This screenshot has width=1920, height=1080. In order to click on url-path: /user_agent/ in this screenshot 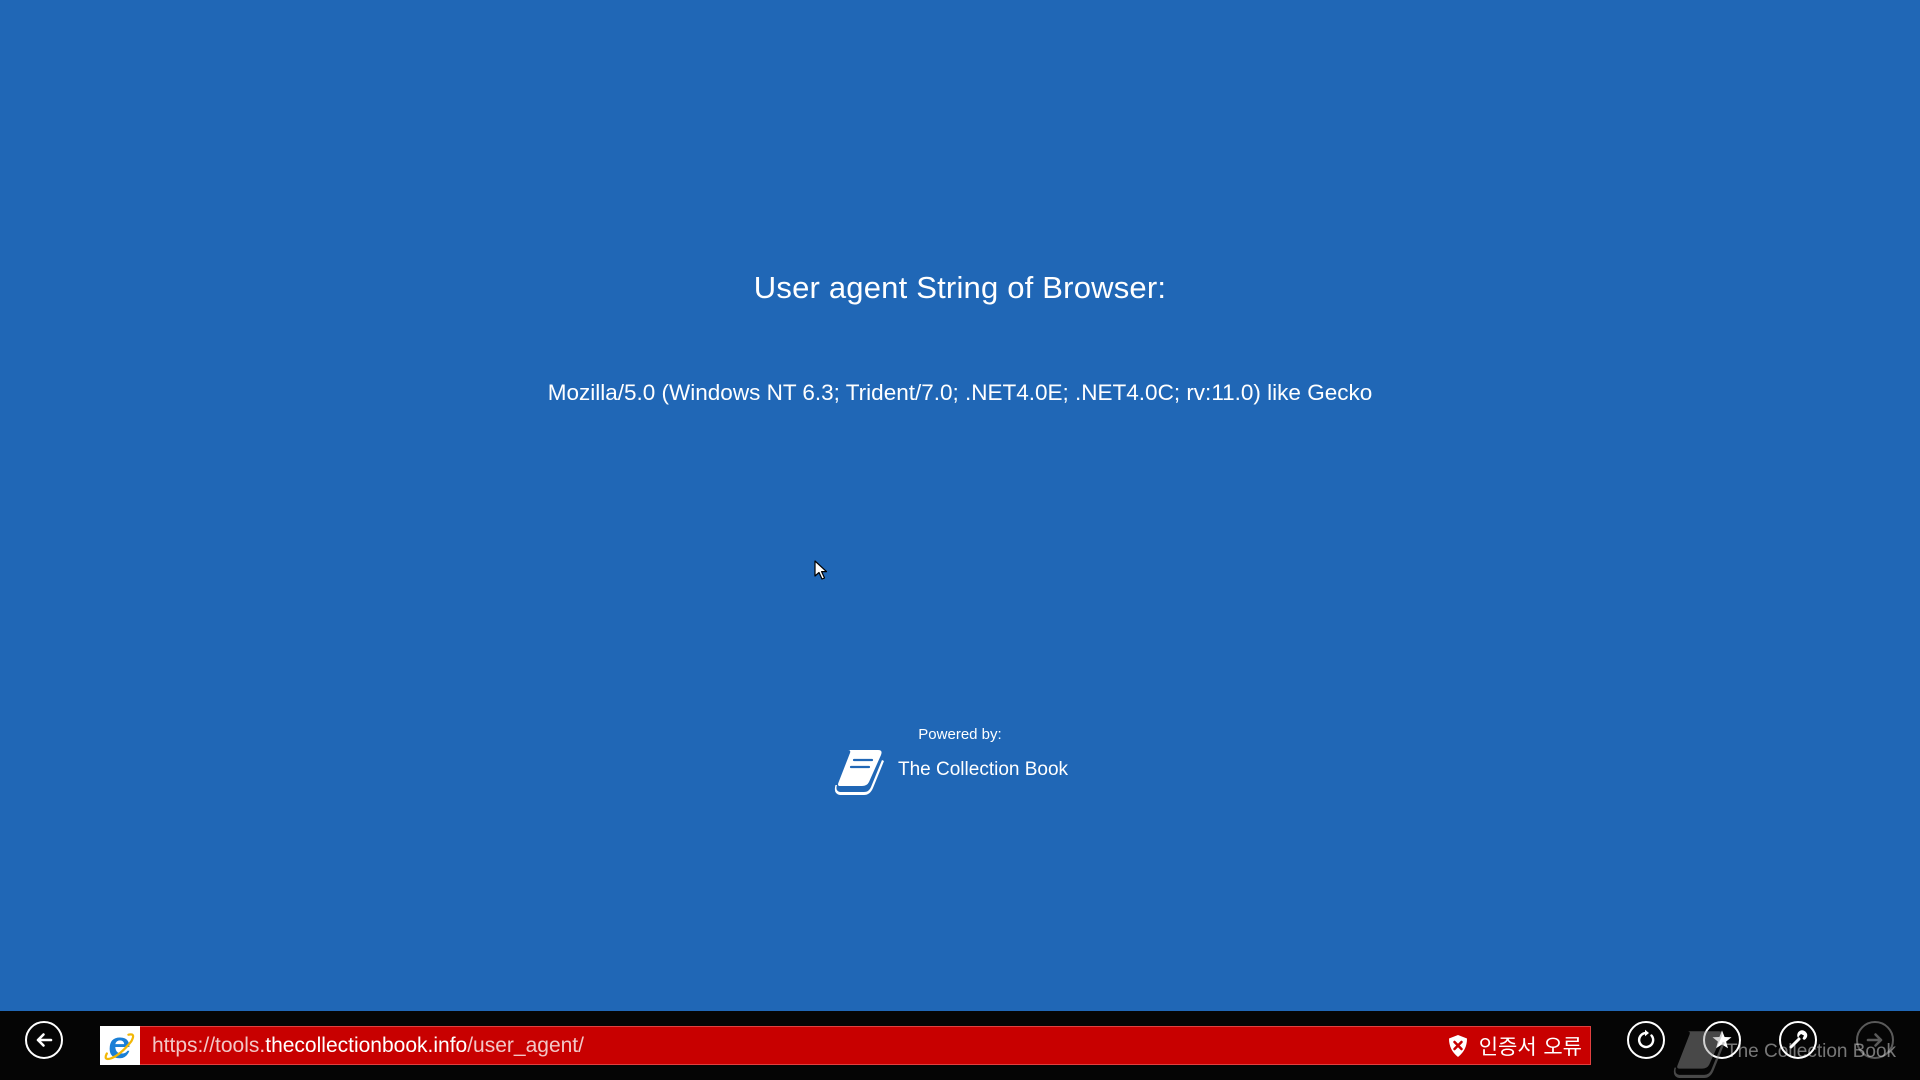, I will do `click(525, 1045)`.